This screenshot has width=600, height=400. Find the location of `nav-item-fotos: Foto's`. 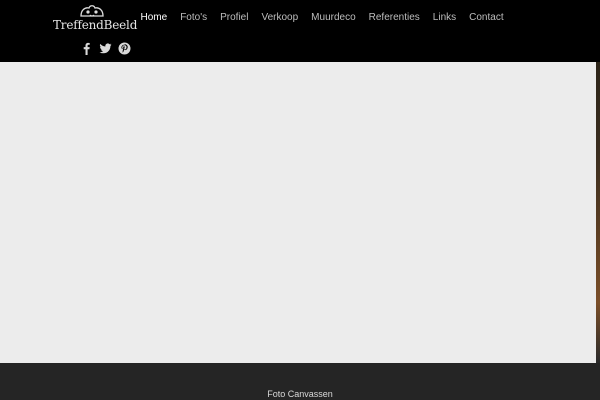

nav-item-fotos: Foto's is located at coordinates (194, 18).